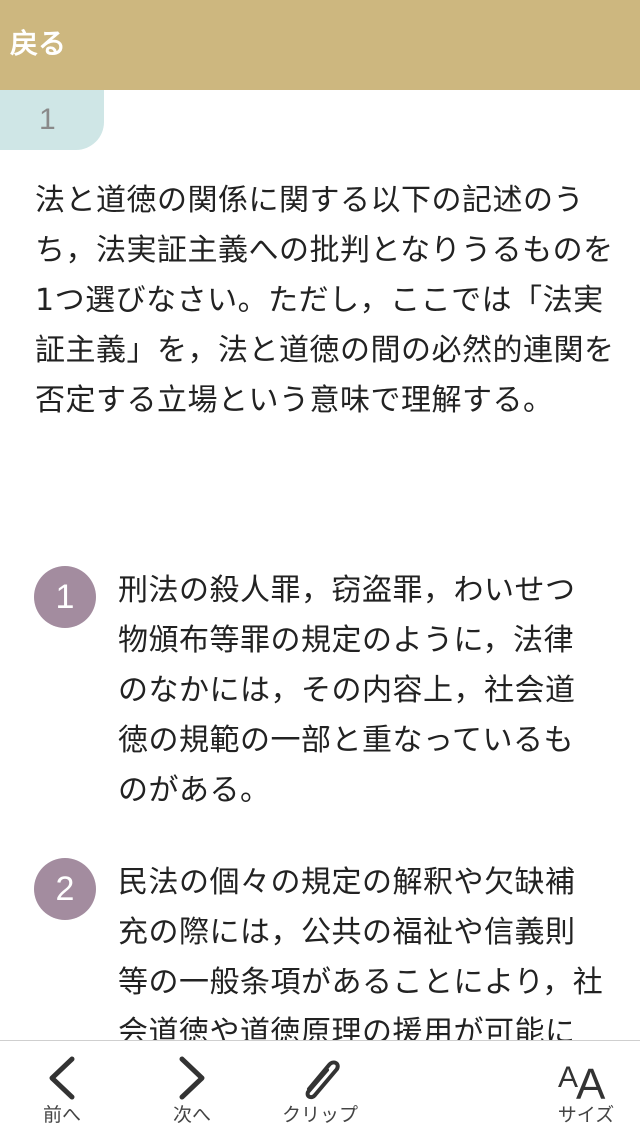 This screenshot has height=1136, width=640. Describe the element at coordinates (62, 1078) in the screenshot. I see `chevron-left-icon` at that location.